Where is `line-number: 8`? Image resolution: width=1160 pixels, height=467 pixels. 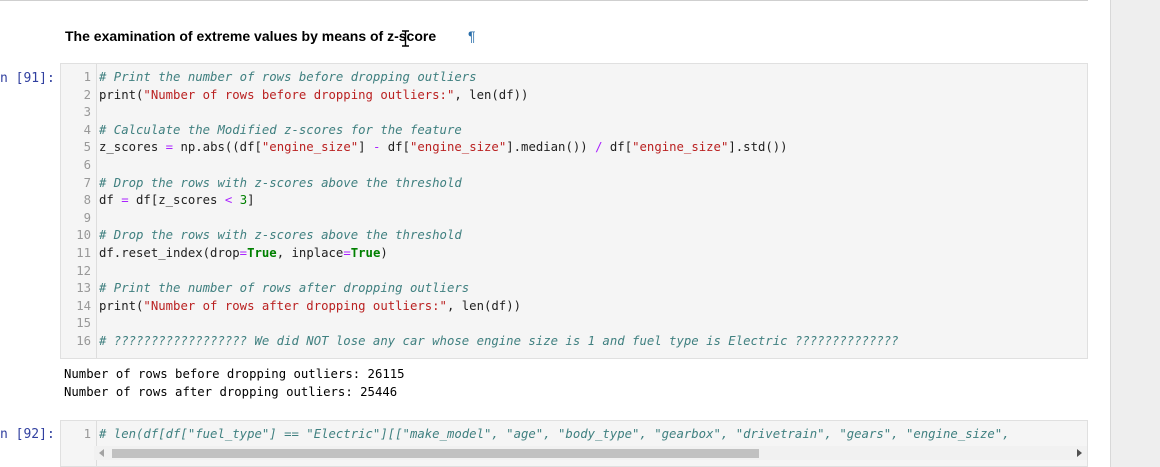 line-number: 8 is located at coordinates (87, 200).